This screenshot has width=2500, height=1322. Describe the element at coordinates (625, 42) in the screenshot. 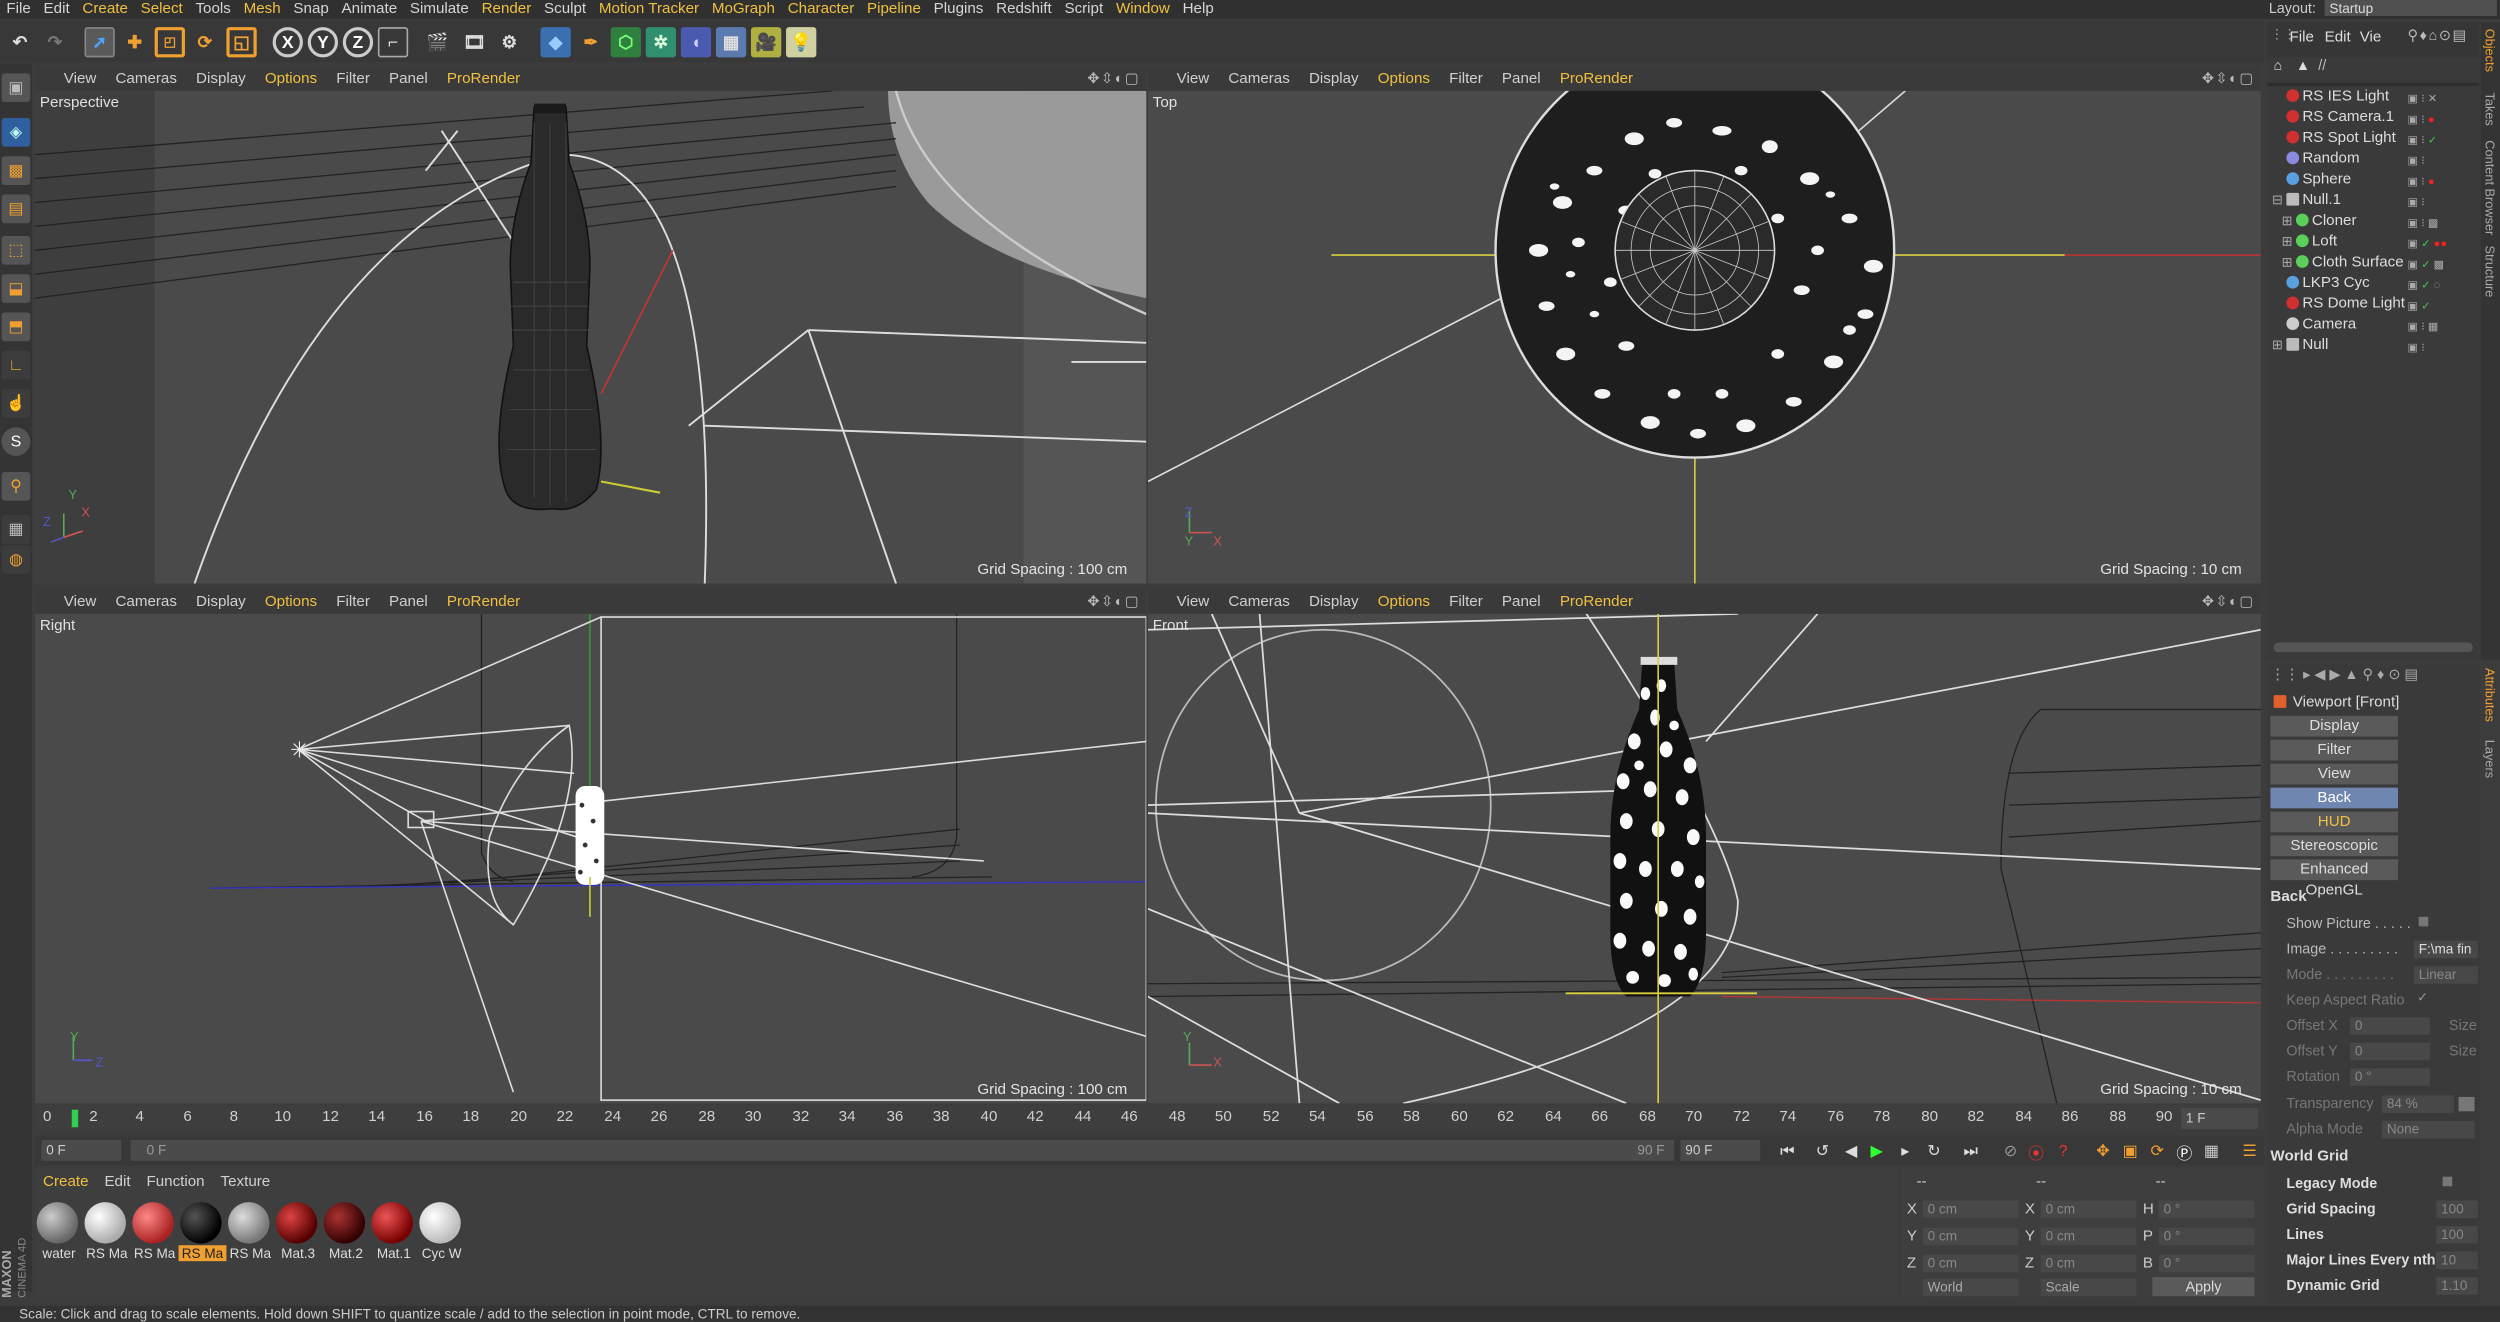

I see `subdivision-icon: ⬡` at that location.